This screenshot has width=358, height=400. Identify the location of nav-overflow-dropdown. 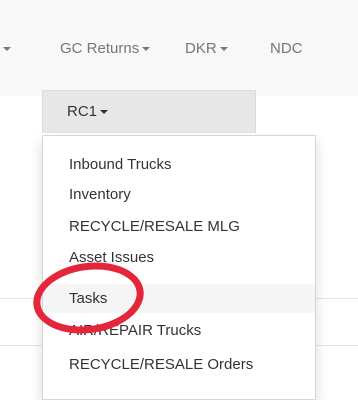
(7, 48).